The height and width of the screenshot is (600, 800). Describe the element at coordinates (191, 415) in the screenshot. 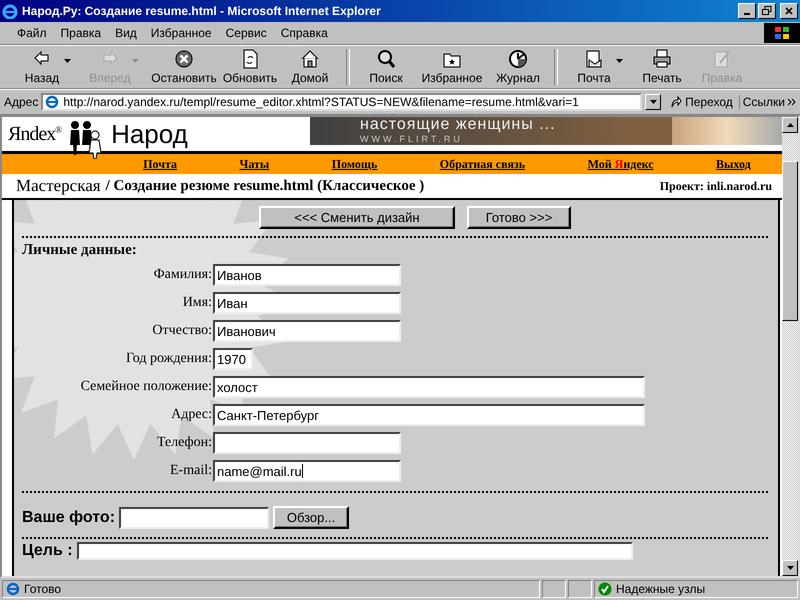

I see `field-label: Адрес:` at that location.